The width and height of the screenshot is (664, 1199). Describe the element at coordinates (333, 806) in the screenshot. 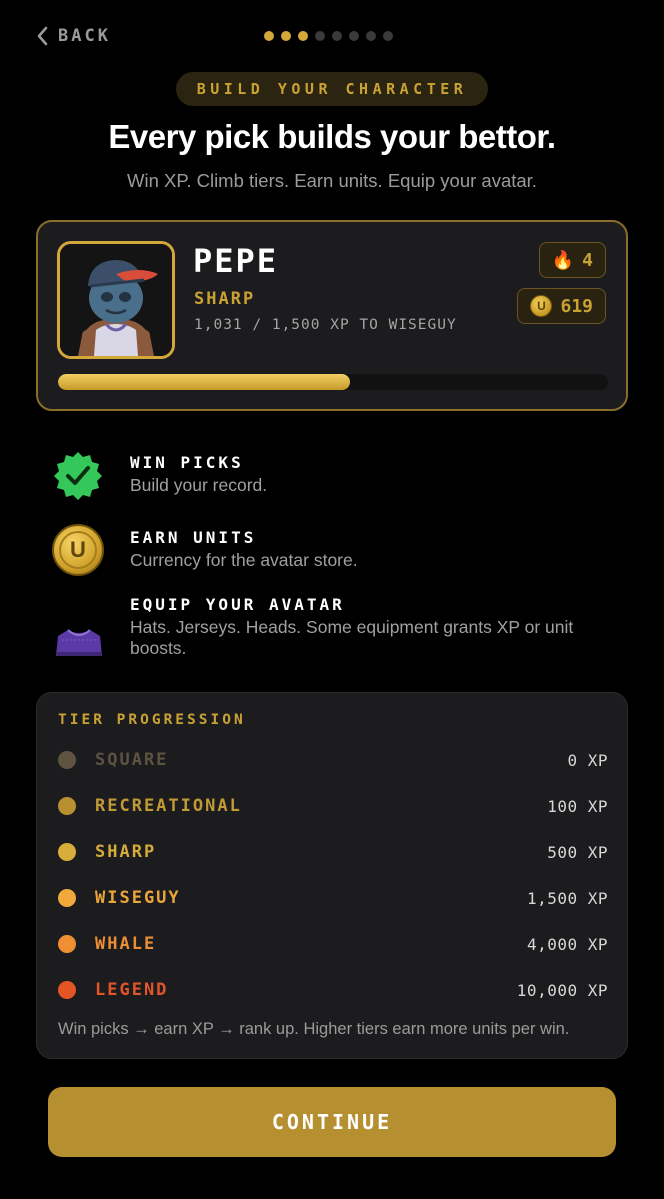

I see `tier-row-recreational: RECREATIONAL 100 XP` at that location.